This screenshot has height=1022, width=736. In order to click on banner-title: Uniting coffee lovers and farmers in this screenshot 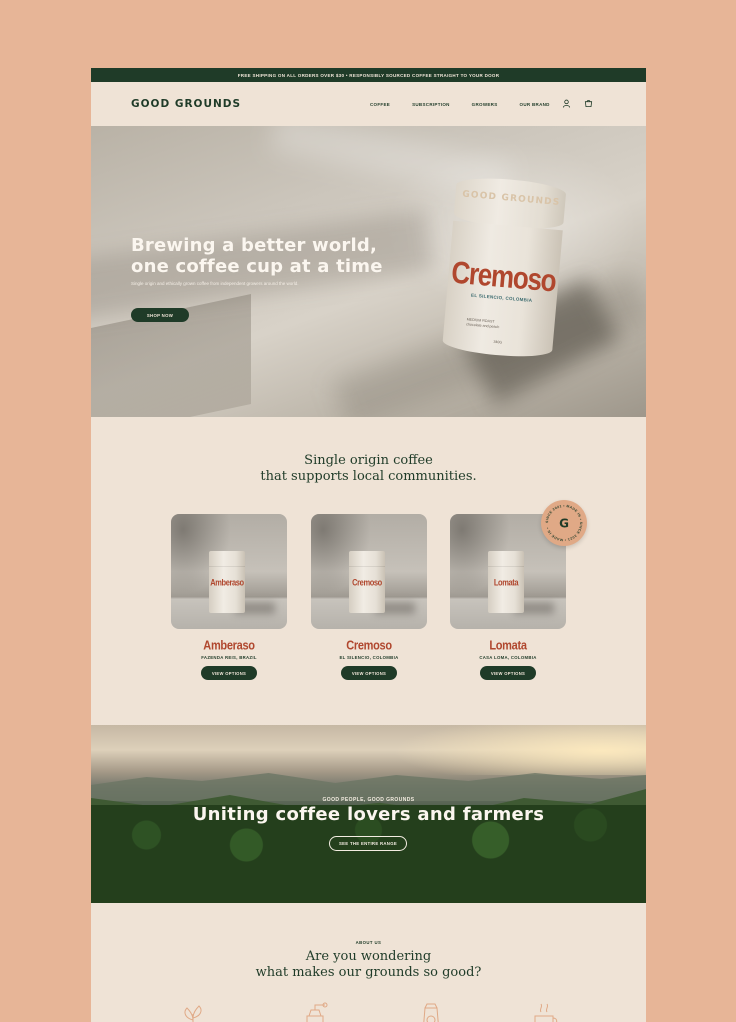, I will do `click(368, 814)`.